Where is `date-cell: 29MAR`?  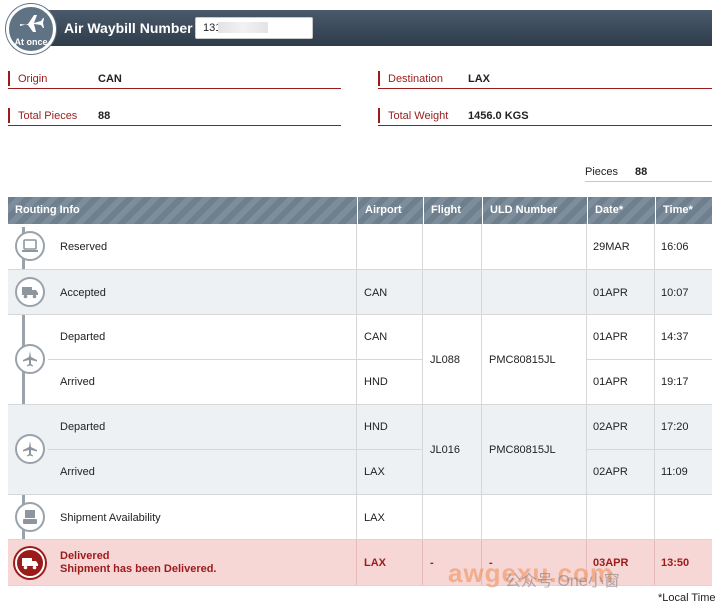
date-cell: 29MAR is located at coordinates (611, 247).